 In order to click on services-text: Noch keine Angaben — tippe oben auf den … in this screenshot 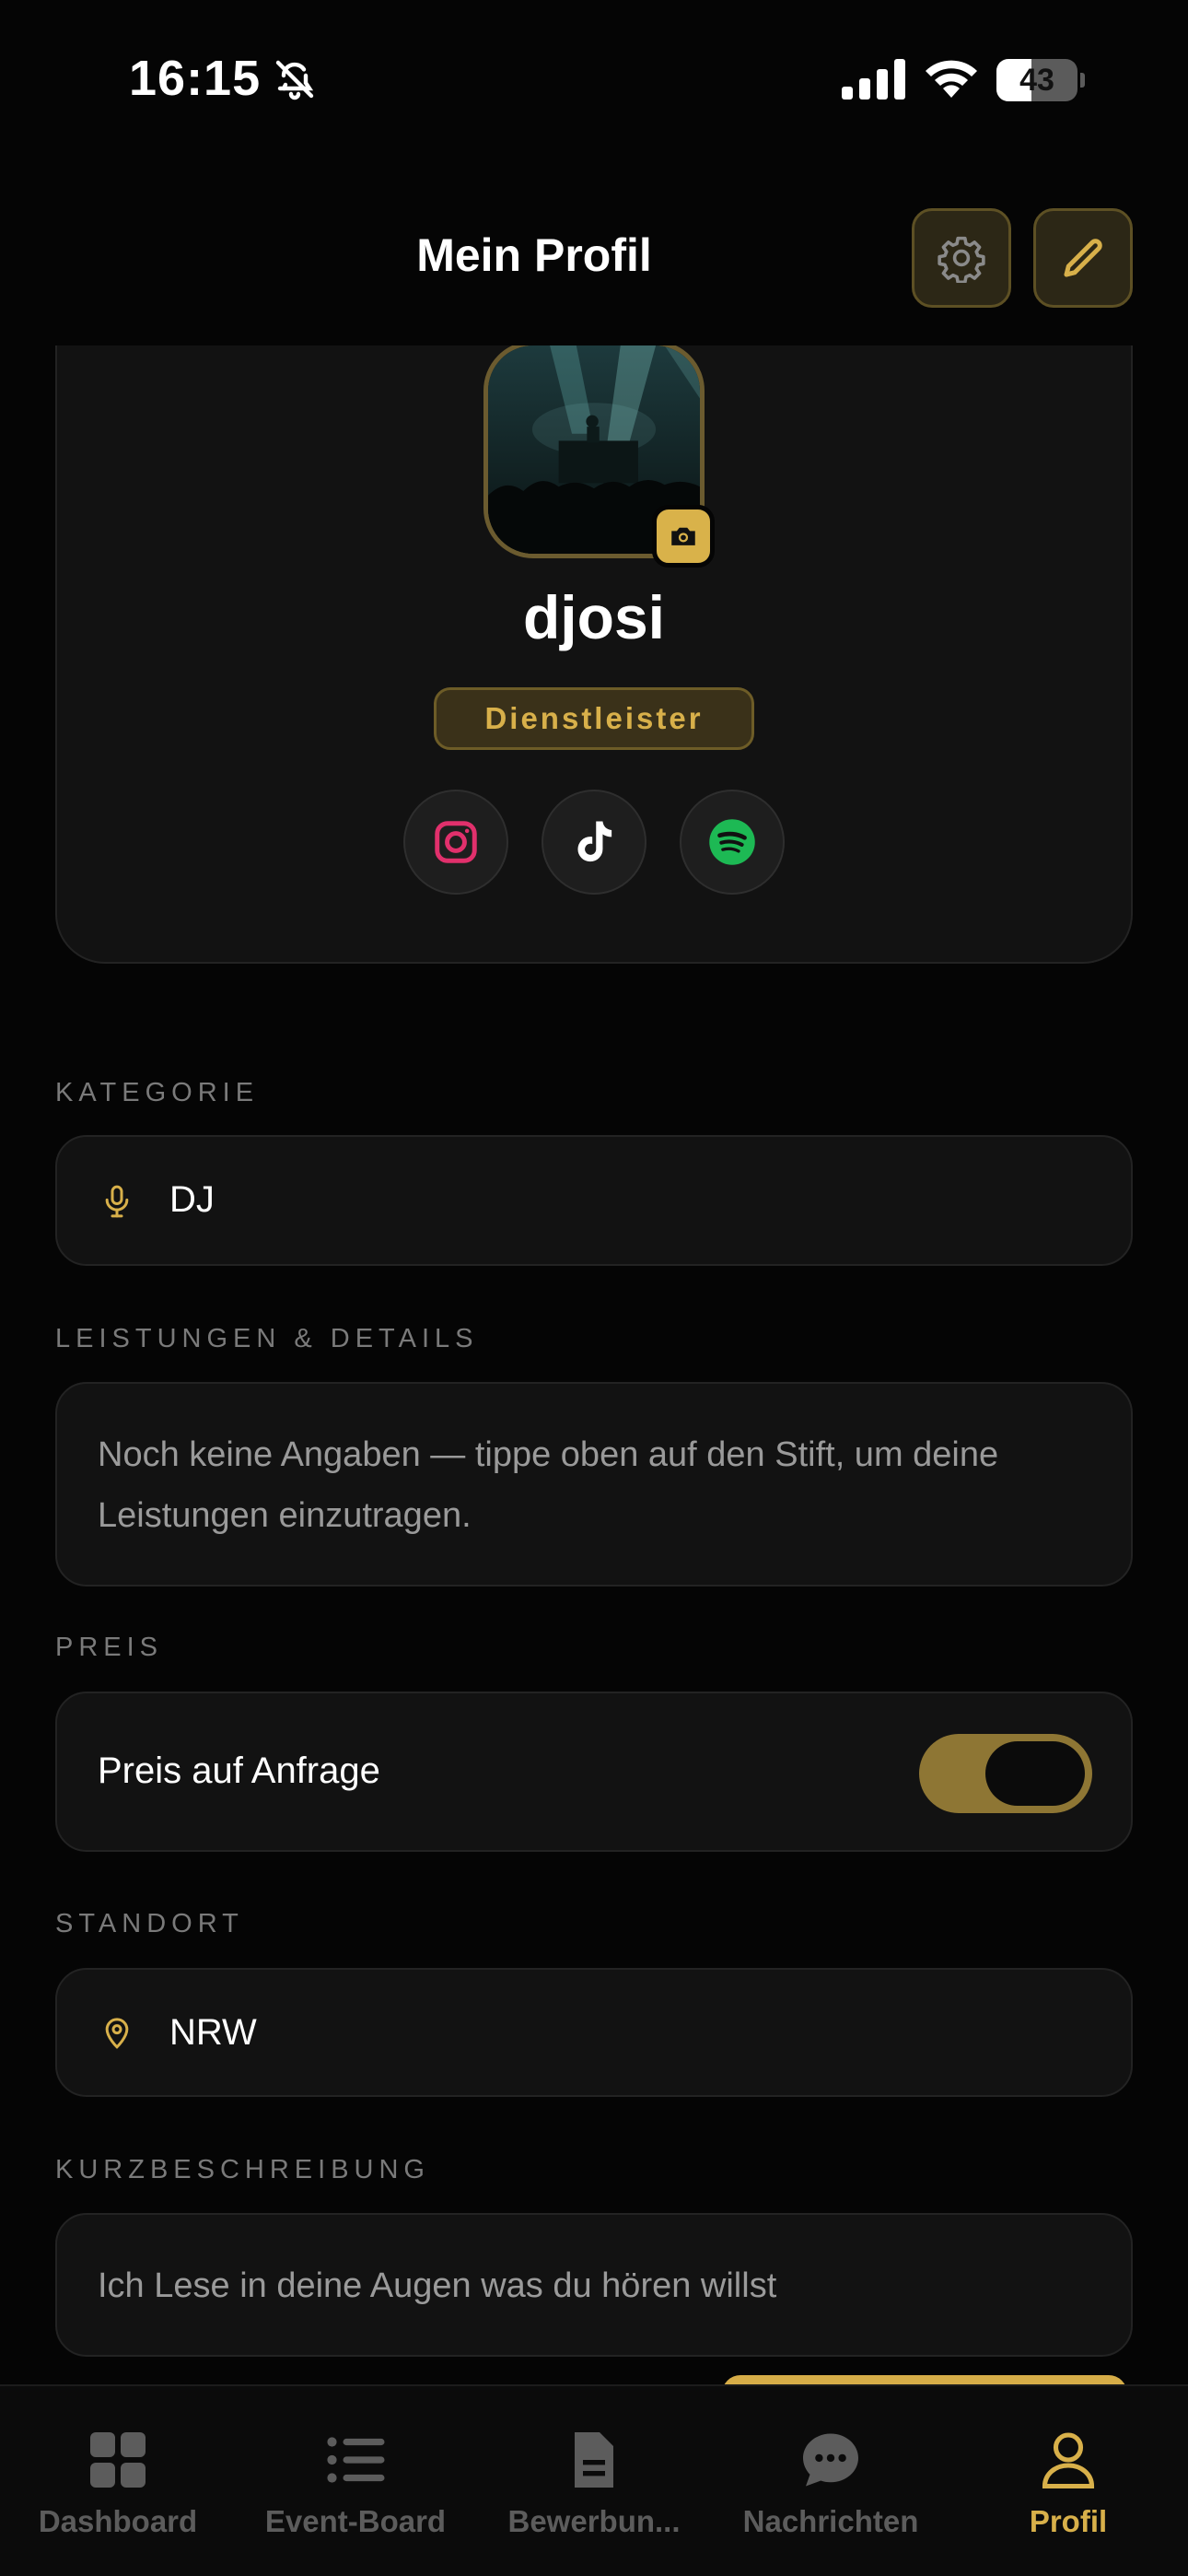, I will do `click(548, 1485)`.